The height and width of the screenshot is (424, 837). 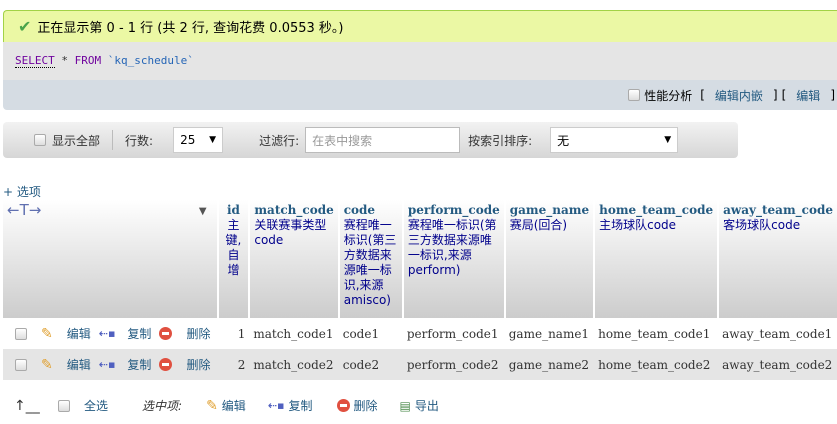 What do you see at coordinates (162, 406) in the screenshot?
I see `with-selected-label: 选中项:` at bounding box center [162, 406].